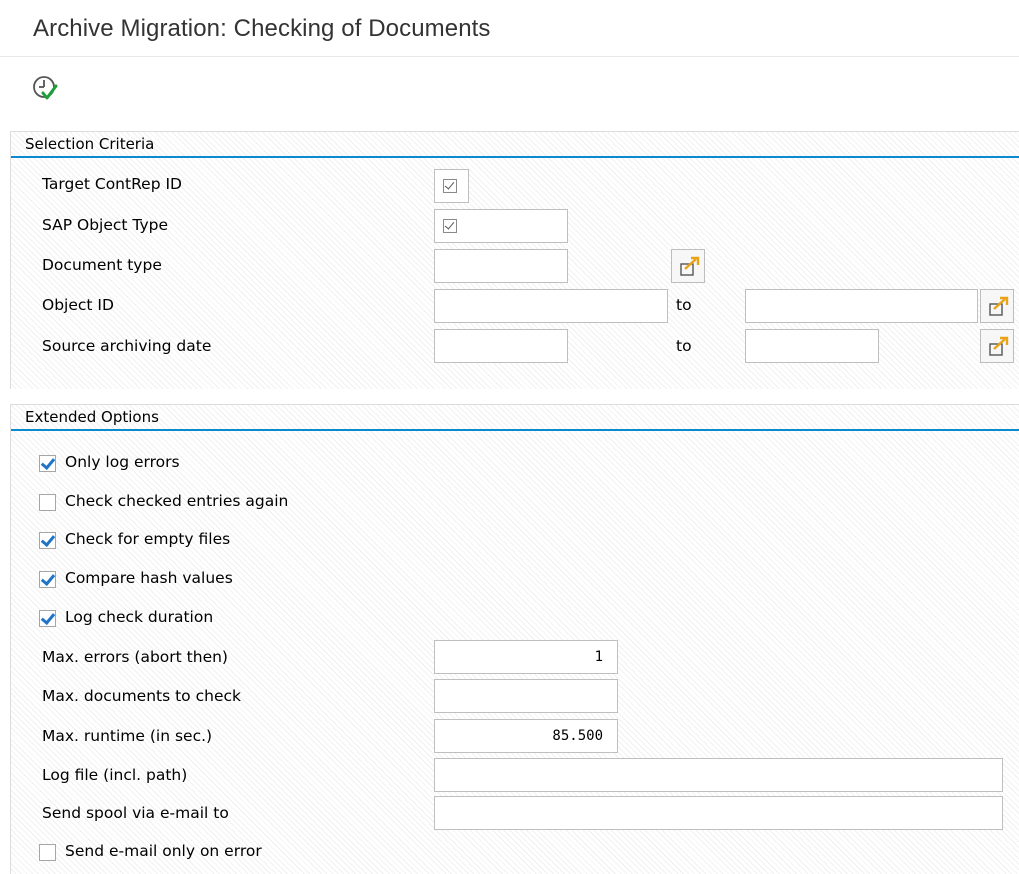 Image resolution: width=1019 pixels, height=874 pixels. What do you see at coordinates (262, 28) in the screenshot?
I see `page-title: Archive Migration: Checking of Documents` at bounding box center [262, 28].